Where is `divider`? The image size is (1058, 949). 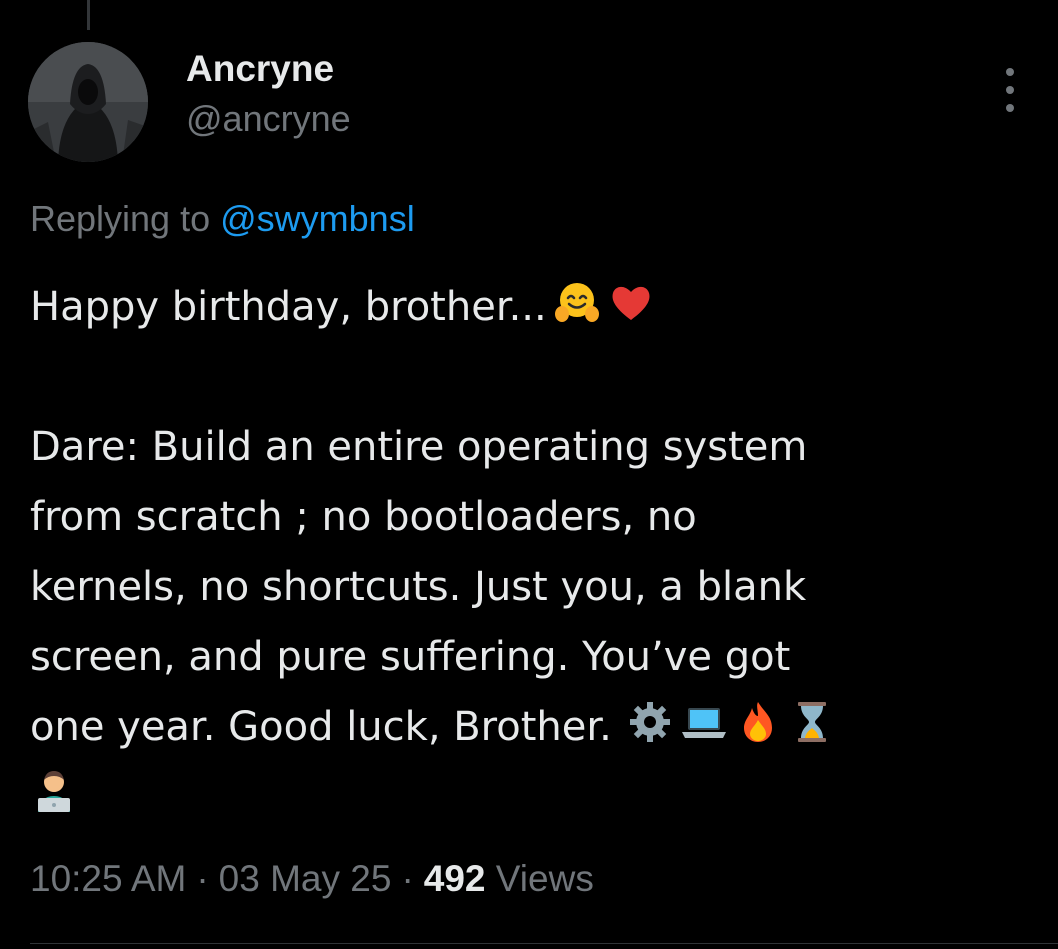 divider is located at coordinates (544, 943).